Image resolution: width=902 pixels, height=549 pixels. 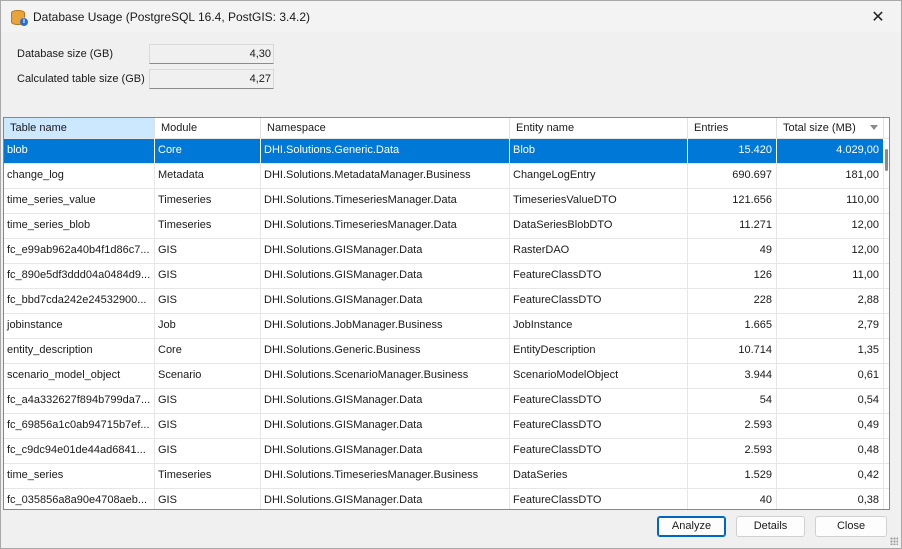 I want to click on cell-entity-name: DataSeriesBlobDTO, so click(x=599, y=226).